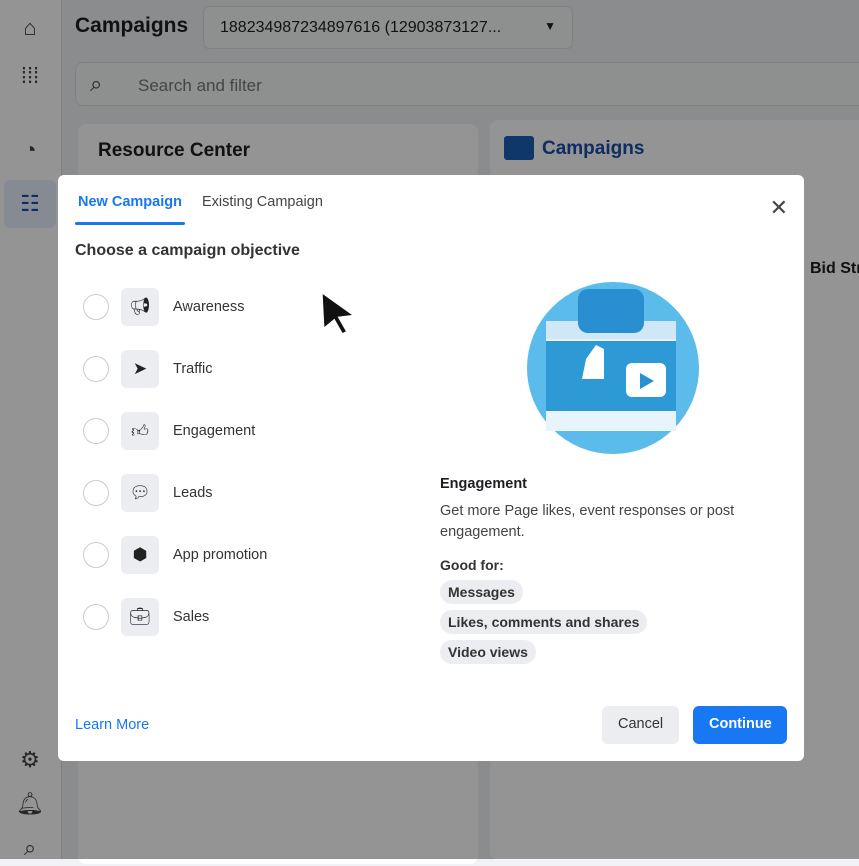 The height and width of the screenshot is (866, 859). What do you see at coordinates (187, 250) in the screenshot?
I see `objective-heading: Choose a campaign objective` at bounding box center [187, 250].